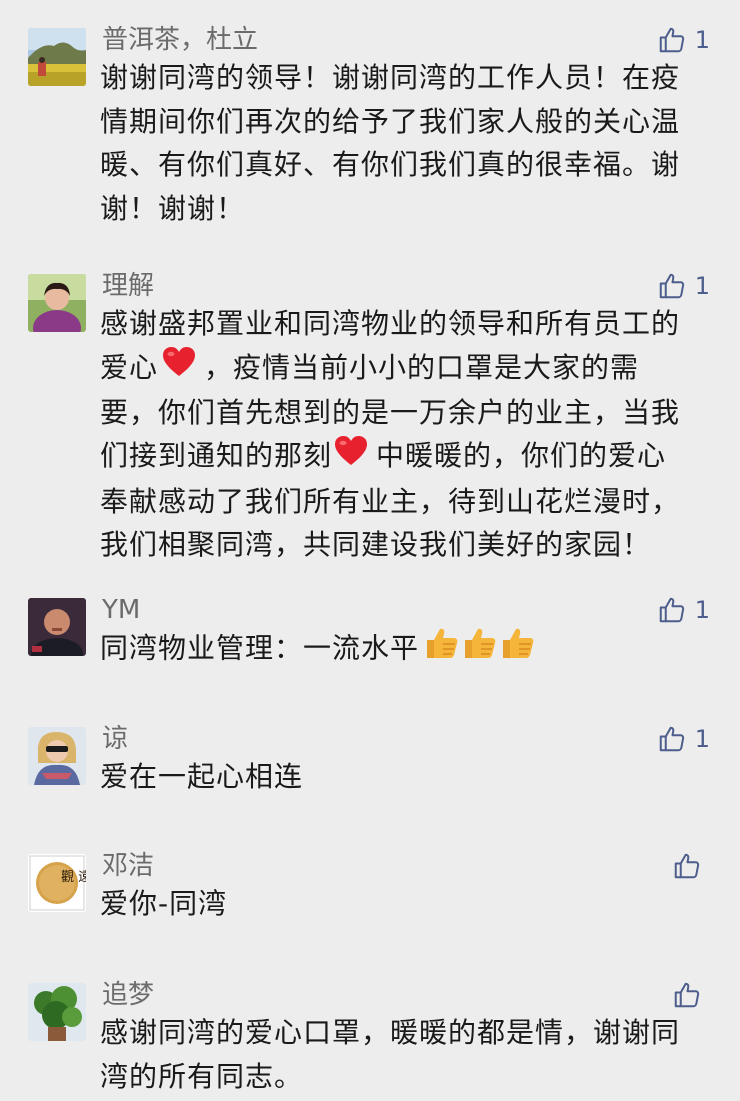  I want to click on thumbs-up-emoji-icons, so click(479, 646).